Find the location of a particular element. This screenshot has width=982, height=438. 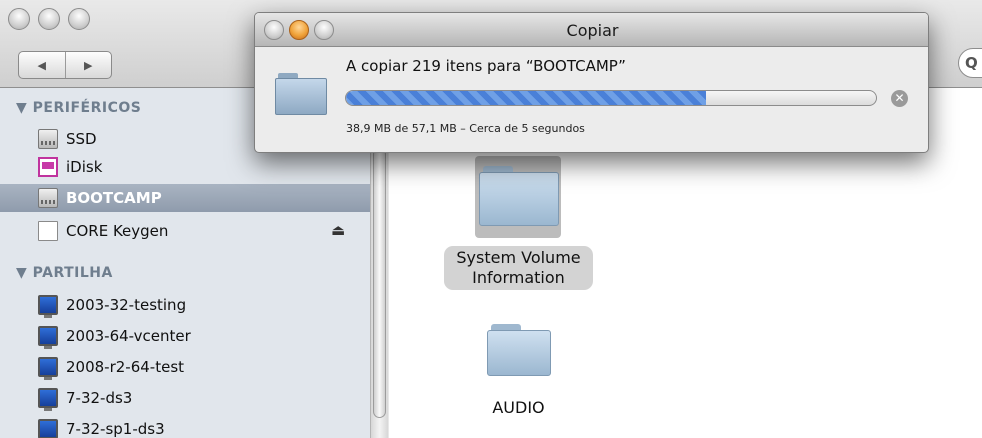

back-button: ◀ is located at coordinates (42, 65).